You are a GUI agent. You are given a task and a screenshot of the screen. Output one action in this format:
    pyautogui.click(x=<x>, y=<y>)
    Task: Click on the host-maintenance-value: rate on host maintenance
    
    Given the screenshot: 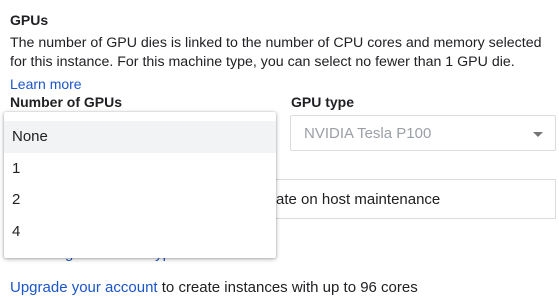 What is the action you would take?
    pyautogui.click(x=356, y=199)
    